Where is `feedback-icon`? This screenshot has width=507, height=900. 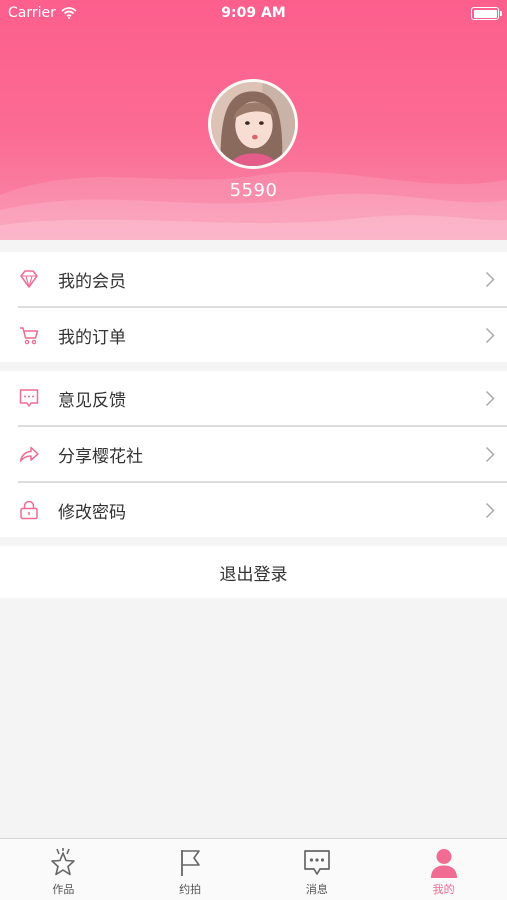
feedback-icon is located at coordinates (29, 398).